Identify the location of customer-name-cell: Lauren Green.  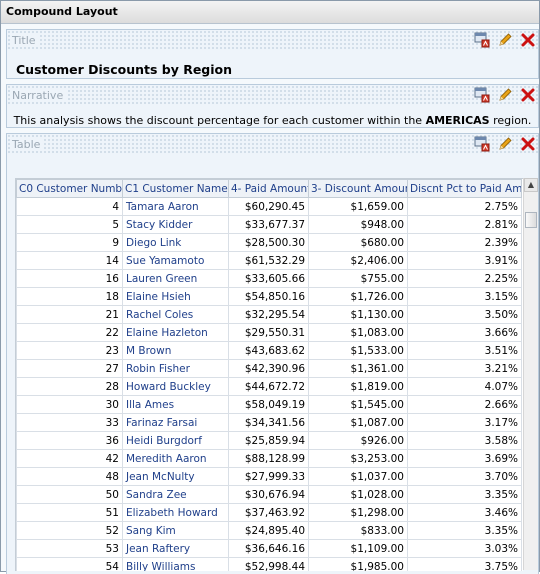
(175, 278).